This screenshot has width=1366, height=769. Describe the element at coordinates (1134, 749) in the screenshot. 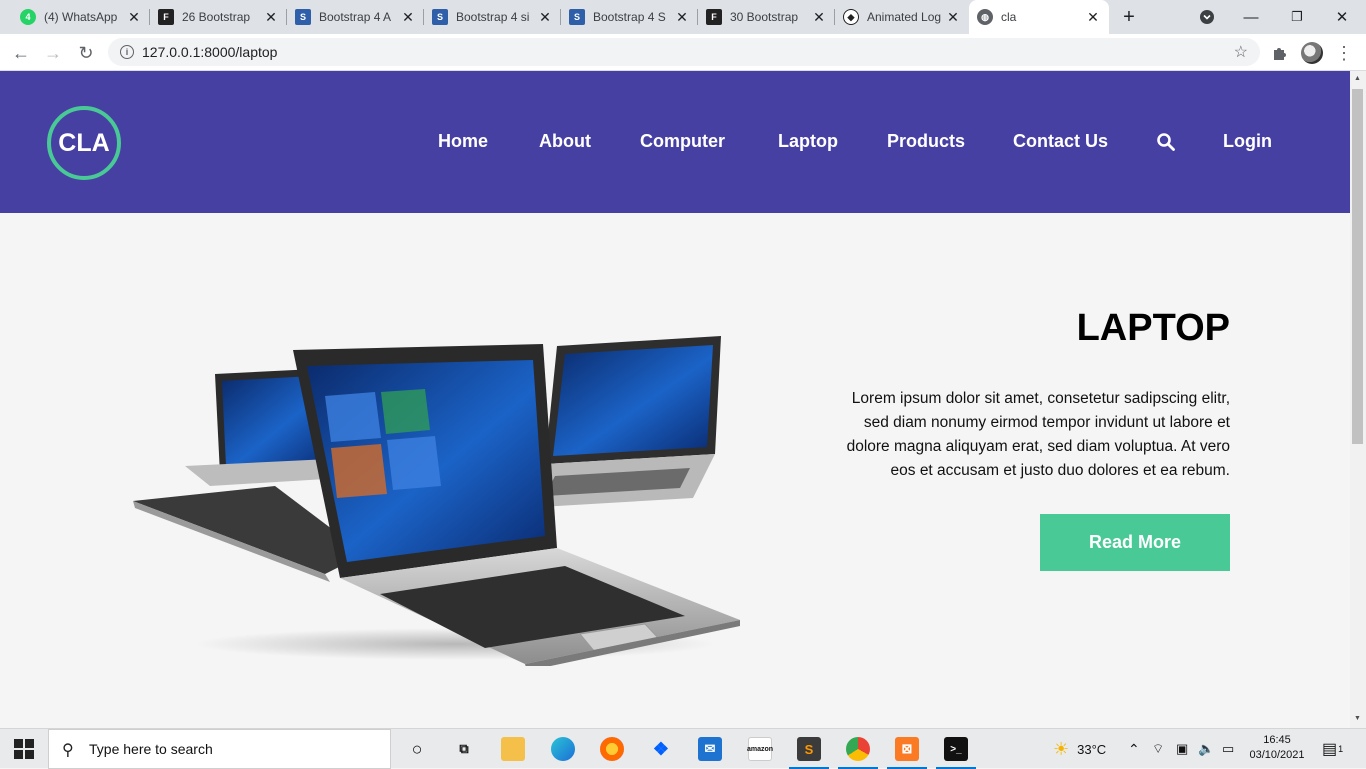

I see `chevron-up-icon: ⌃` at that location.